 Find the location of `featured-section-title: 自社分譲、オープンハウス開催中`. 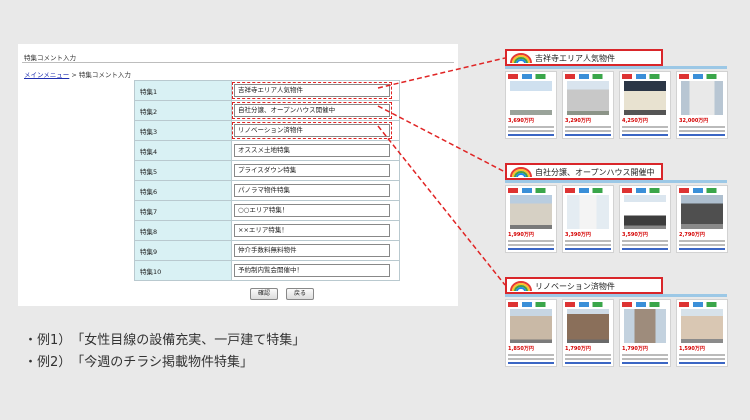

featured-section-title: 自社分譲、オープンハウス開催中 is located at coordinates (595, 172).